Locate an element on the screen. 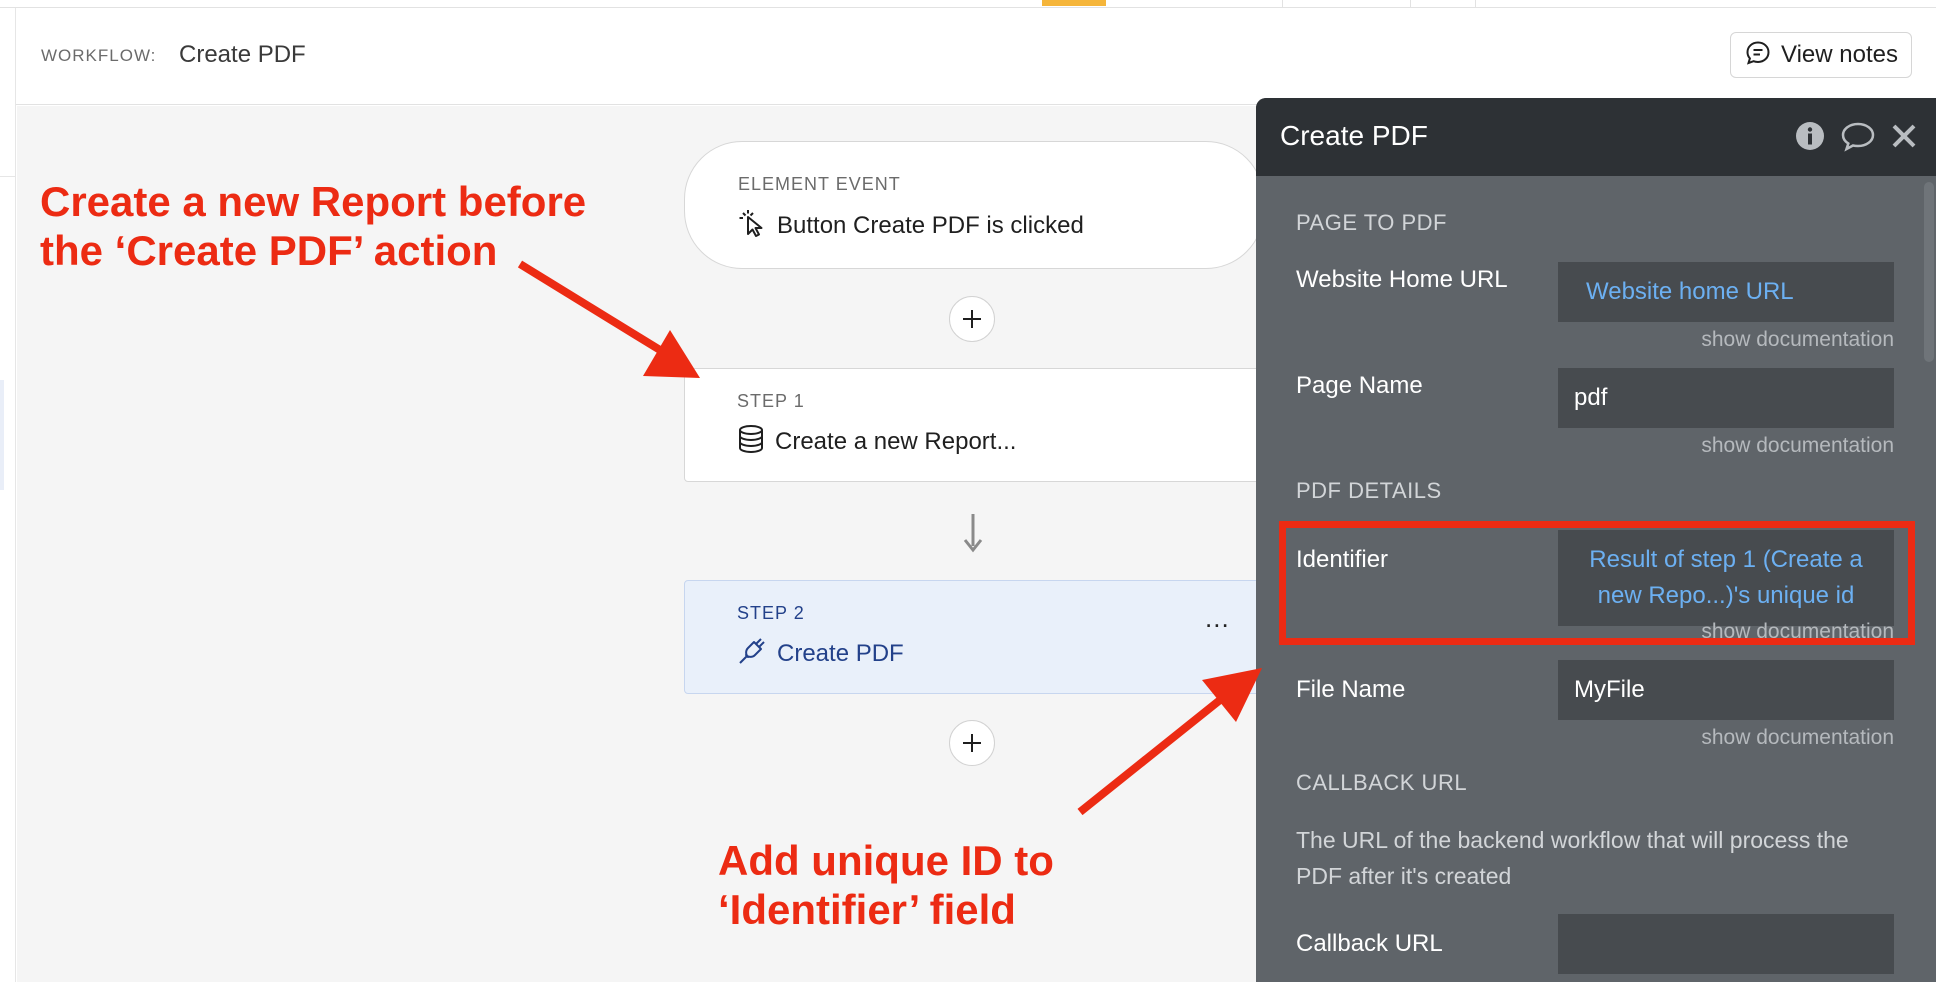  close-icon is located at coordinates (1904, 136).